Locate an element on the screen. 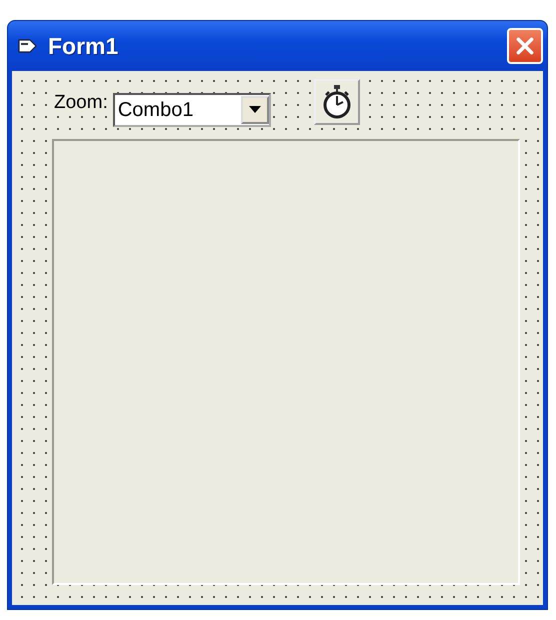  dropdown-button is located at coordinates (254, 110).